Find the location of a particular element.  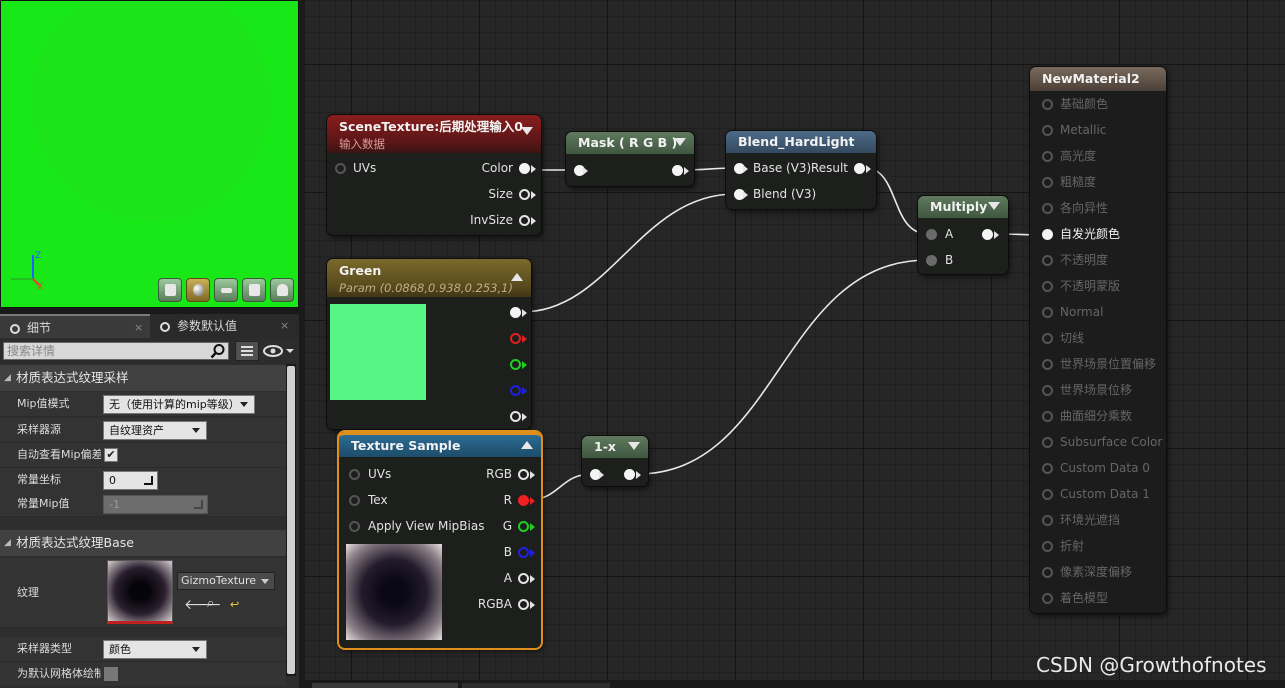

node-header: SceneTexture:后期处理输入0 输入数据 is located at coordinates (434, 134).